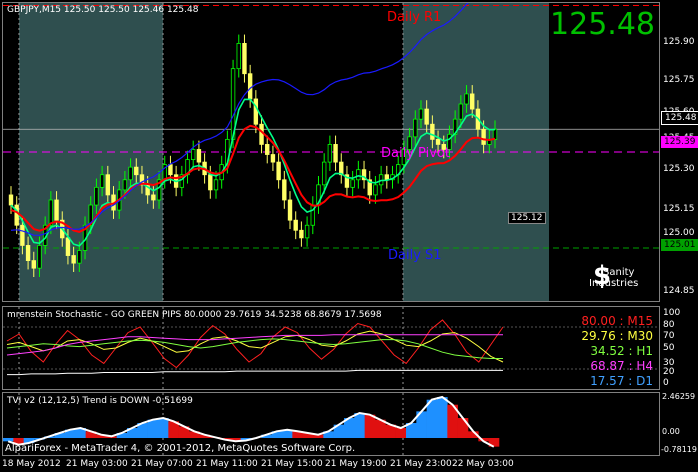 The height and width of the screenshot is (472, 698). I want to click on daily-r1-label: Daily R1, so click(414, 17).